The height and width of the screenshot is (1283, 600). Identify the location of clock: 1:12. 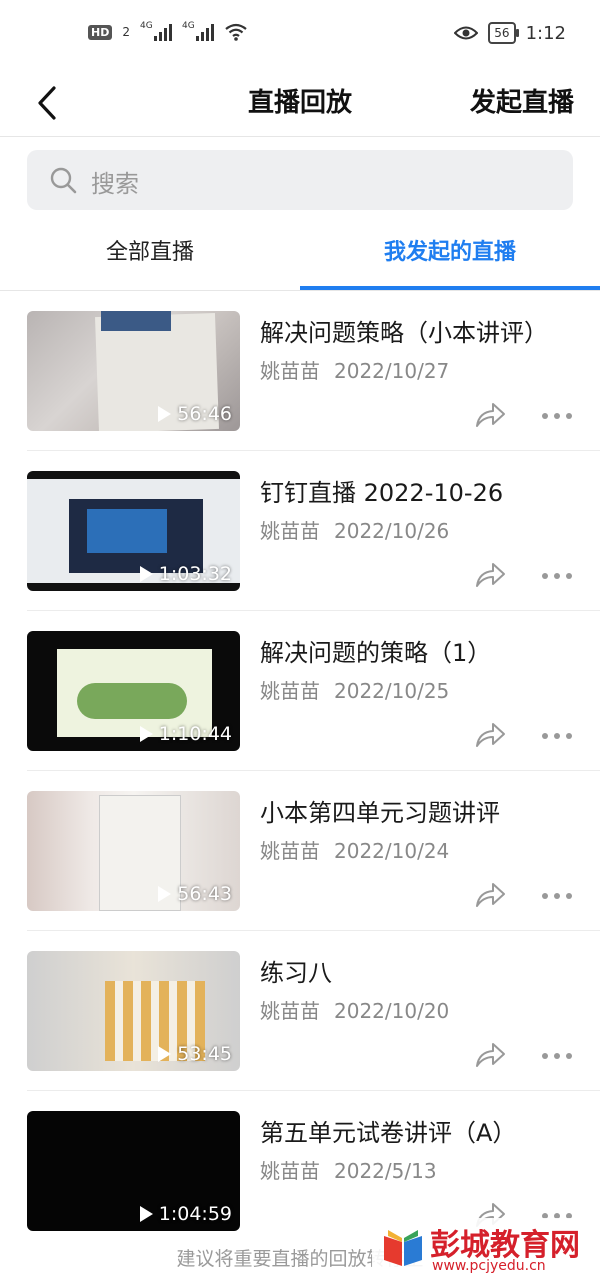
(545, 33).